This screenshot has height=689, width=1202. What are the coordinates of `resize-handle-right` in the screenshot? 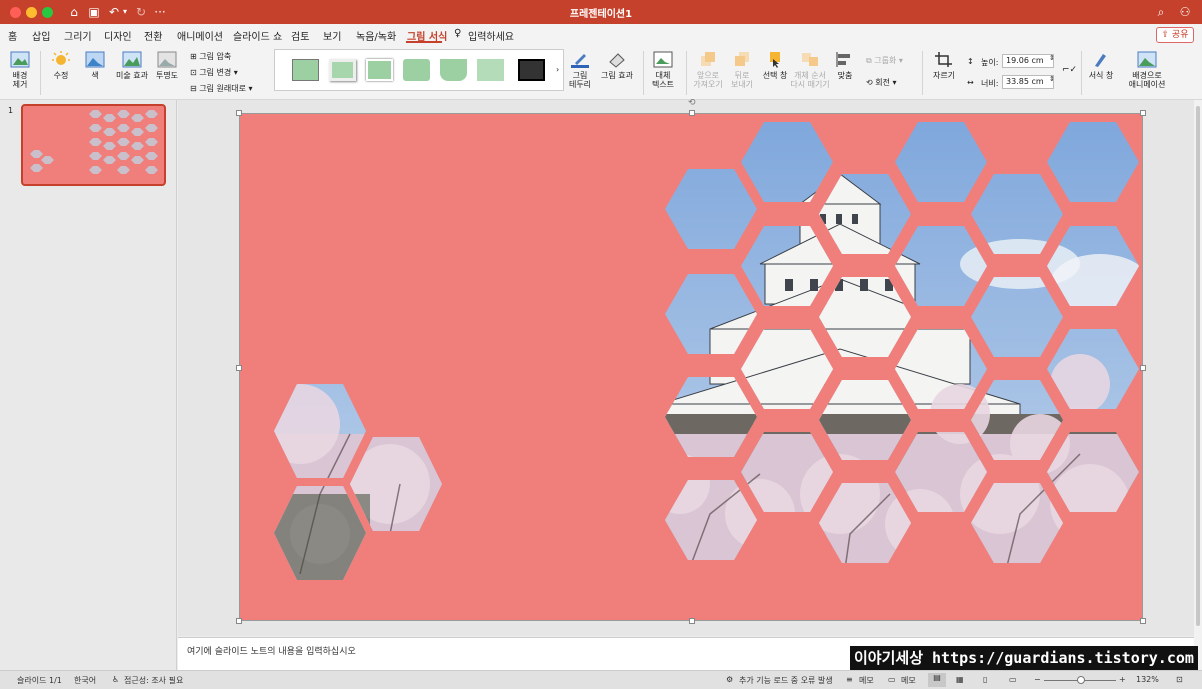 It's located at (1143, 368).